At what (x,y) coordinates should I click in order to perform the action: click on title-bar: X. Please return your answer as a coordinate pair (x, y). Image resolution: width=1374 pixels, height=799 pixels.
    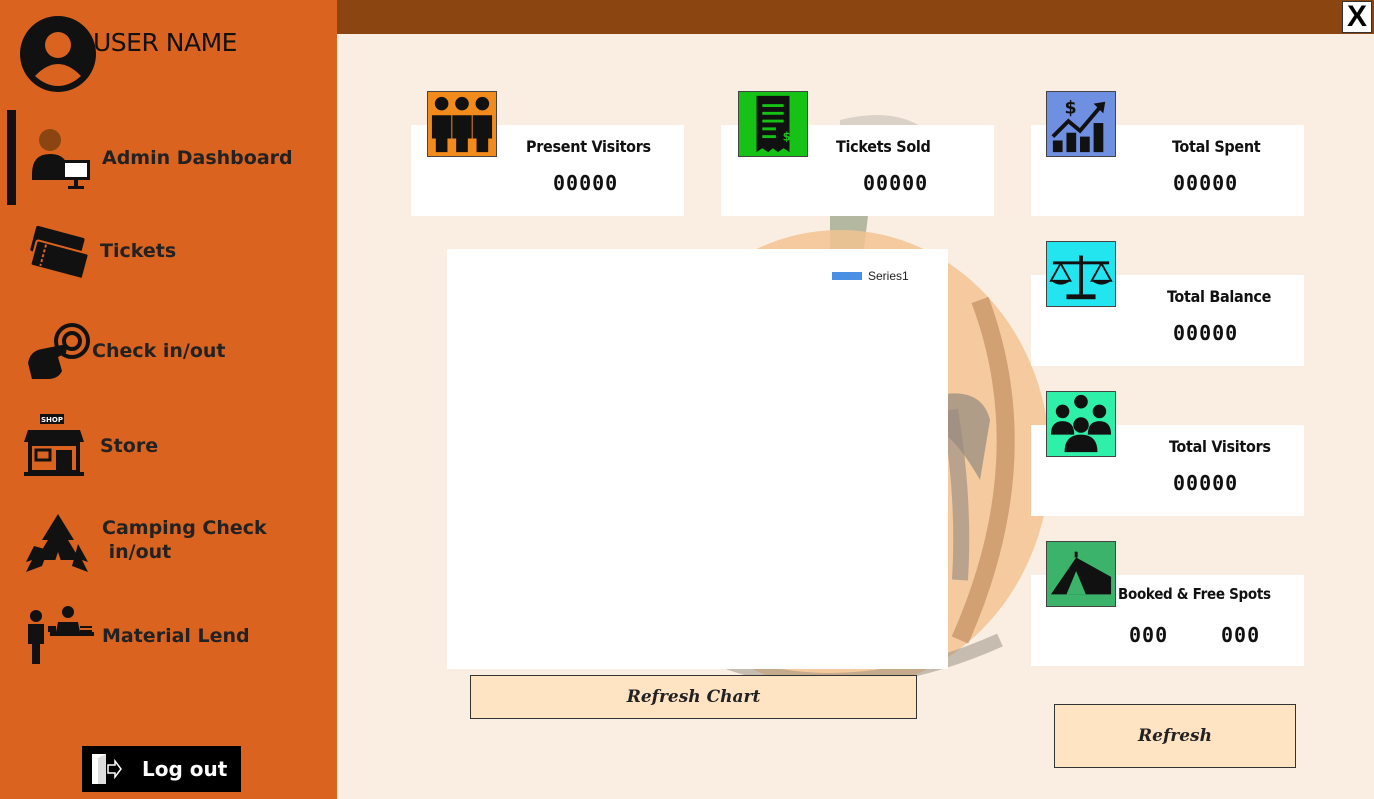
    Looking at the image, I should click on (855, 17).